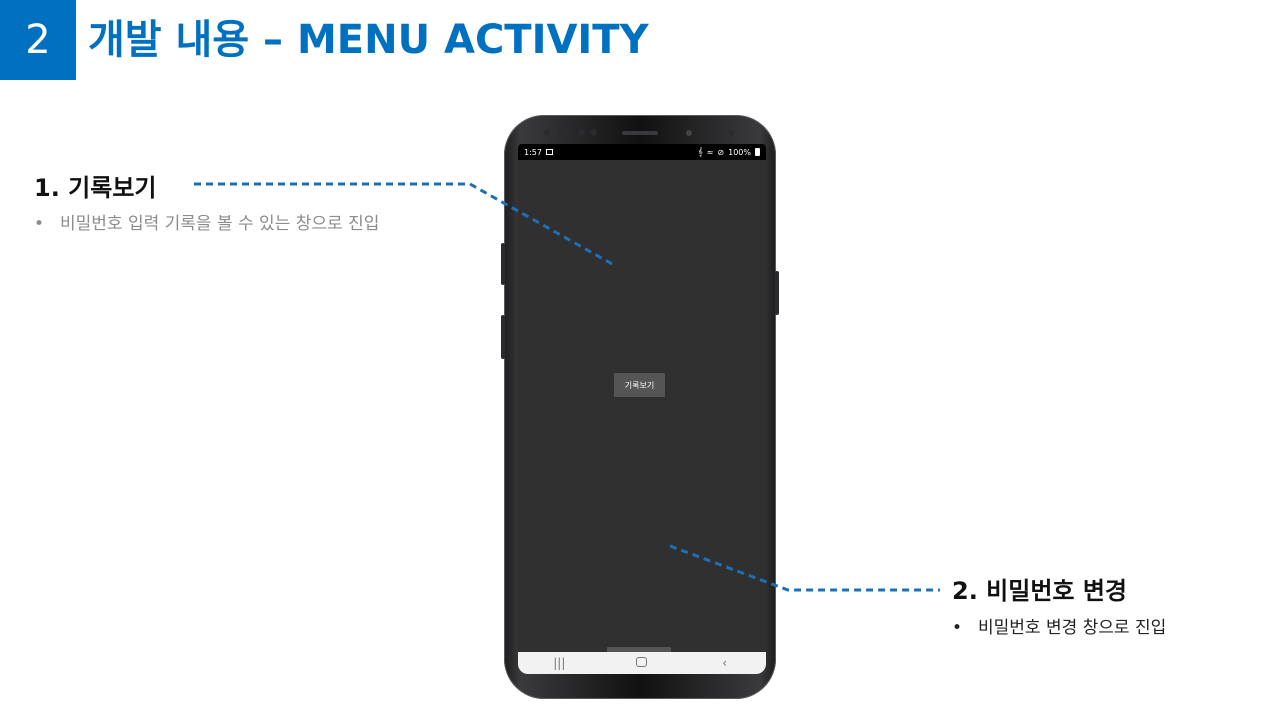  What do you see at coordinates (220, 224) in the screenshot?
I see `history-description-text: 비밀번호 입력 기록을 볼 수 있는 창으로 진입` at bounding box center [220, 224].